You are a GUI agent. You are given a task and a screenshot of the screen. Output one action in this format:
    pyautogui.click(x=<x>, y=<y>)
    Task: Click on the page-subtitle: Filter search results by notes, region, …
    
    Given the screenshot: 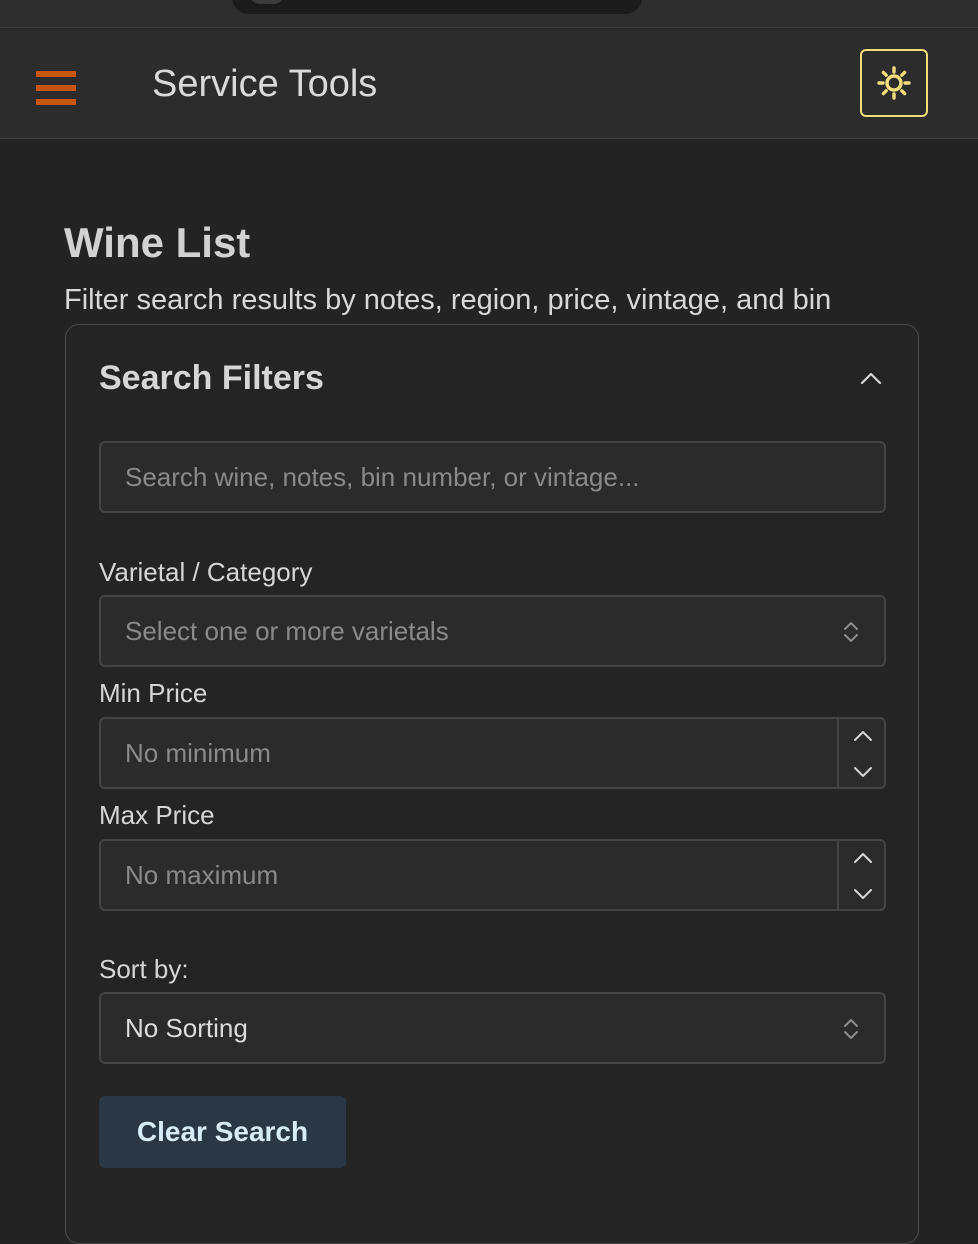 What is the action you would take?
    pyautogui.click(x=448, y=300)
    